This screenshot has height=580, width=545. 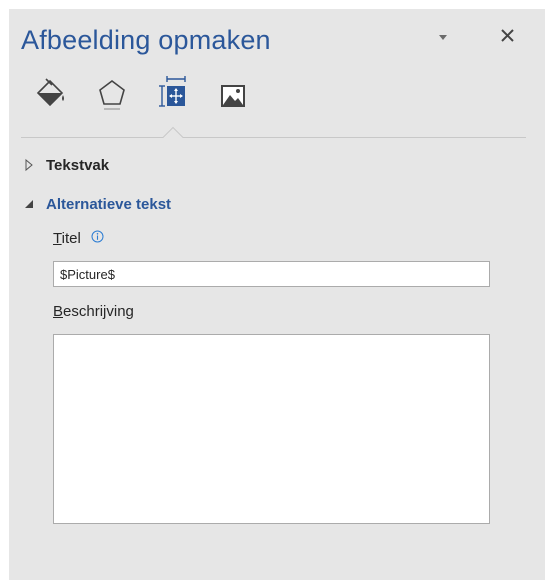 What do you see at coordinates (271, 274) in the screenshot?
I see `title-input: $Picture$` at bounding box center [271, 274].